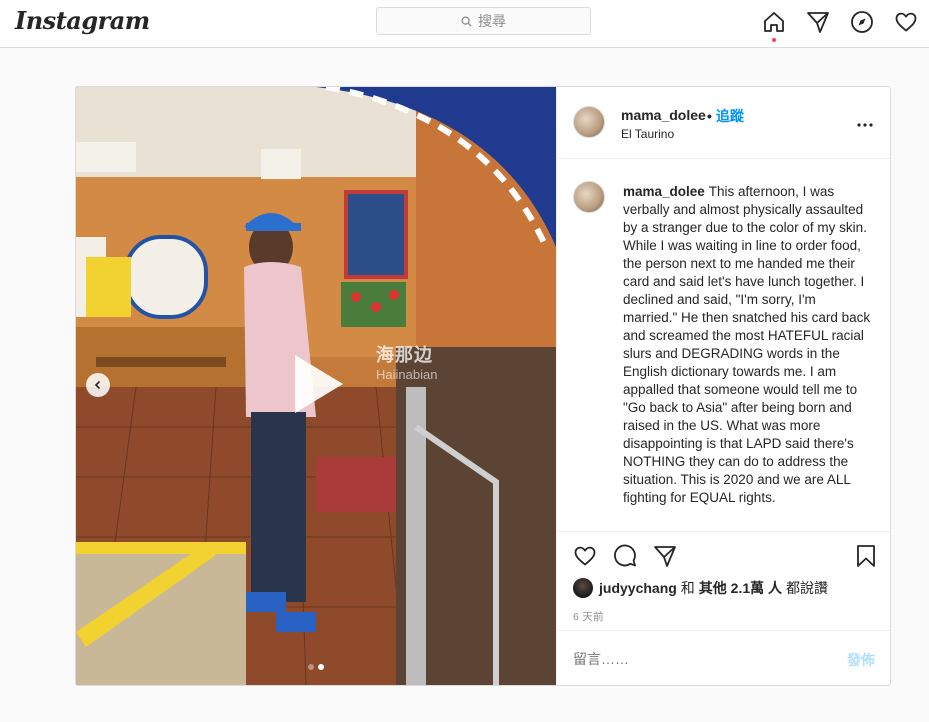  I want to click on post-location: El Taurino, so click(647, 134).